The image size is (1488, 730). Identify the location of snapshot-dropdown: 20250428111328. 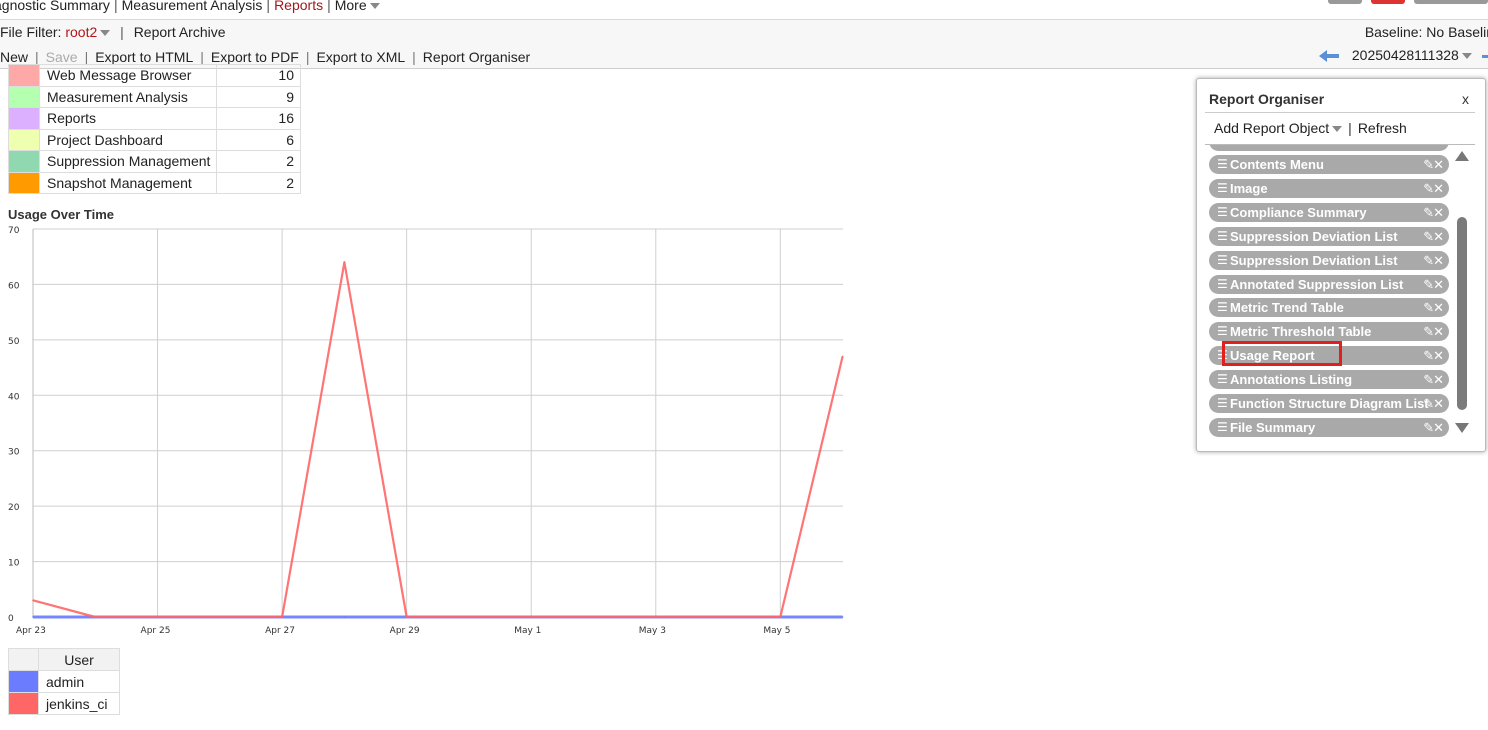
(1412, 55).